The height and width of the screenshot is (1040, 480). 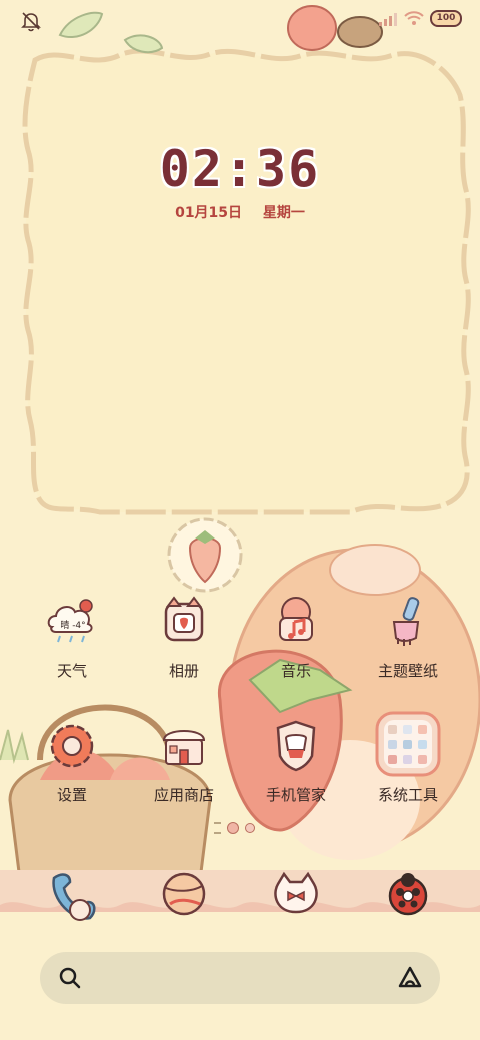 I want to click on settings-icon, so click(x=72, y=746).